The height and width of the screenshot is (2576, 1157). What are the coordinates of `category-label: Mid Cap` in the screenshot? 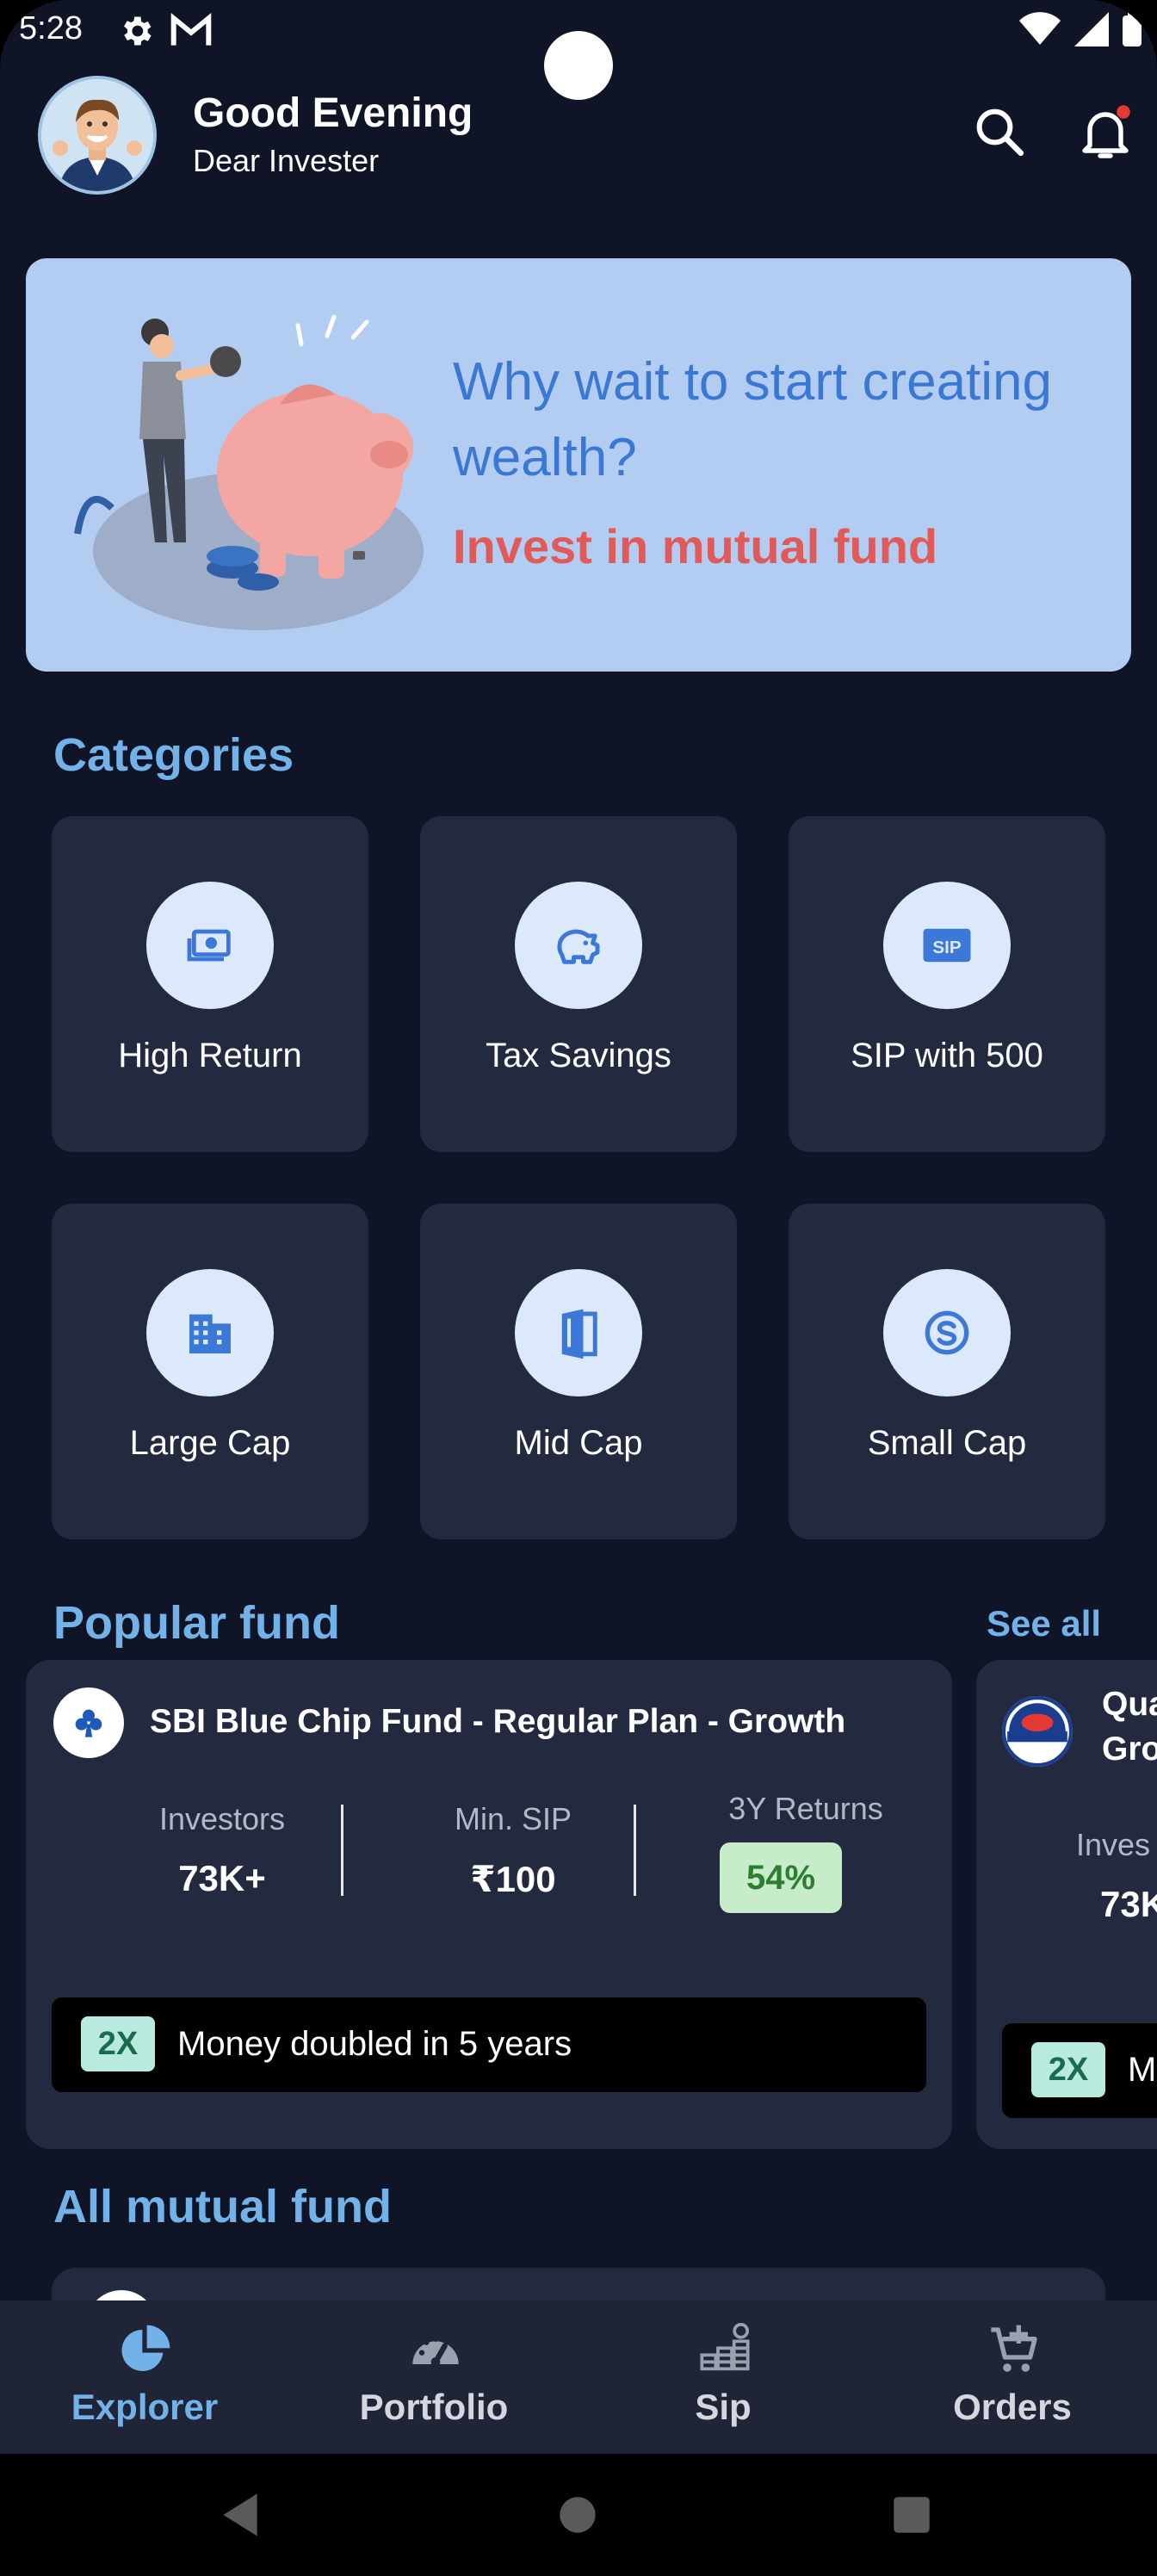 It's located at (579, 1443).